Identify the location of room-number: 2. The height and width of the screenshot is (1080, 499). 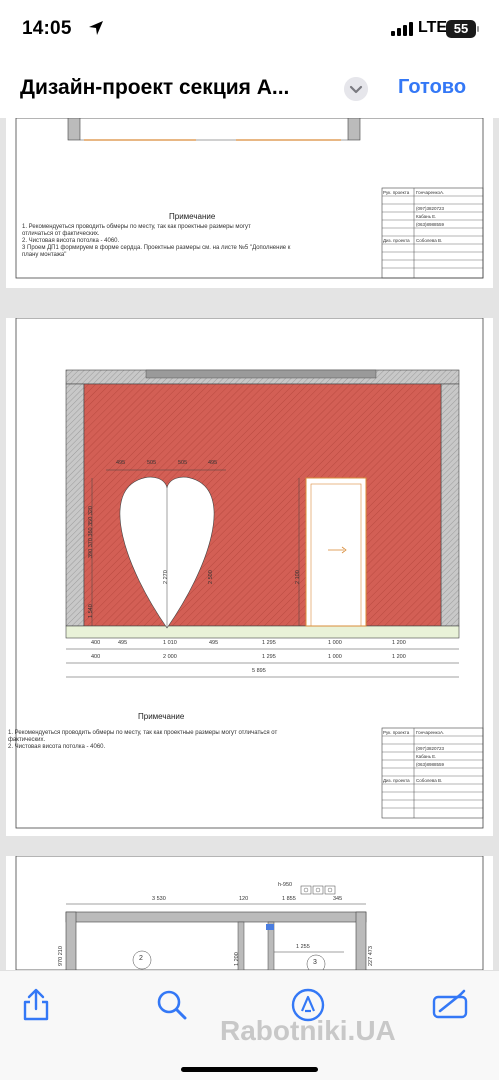
(141, 958).